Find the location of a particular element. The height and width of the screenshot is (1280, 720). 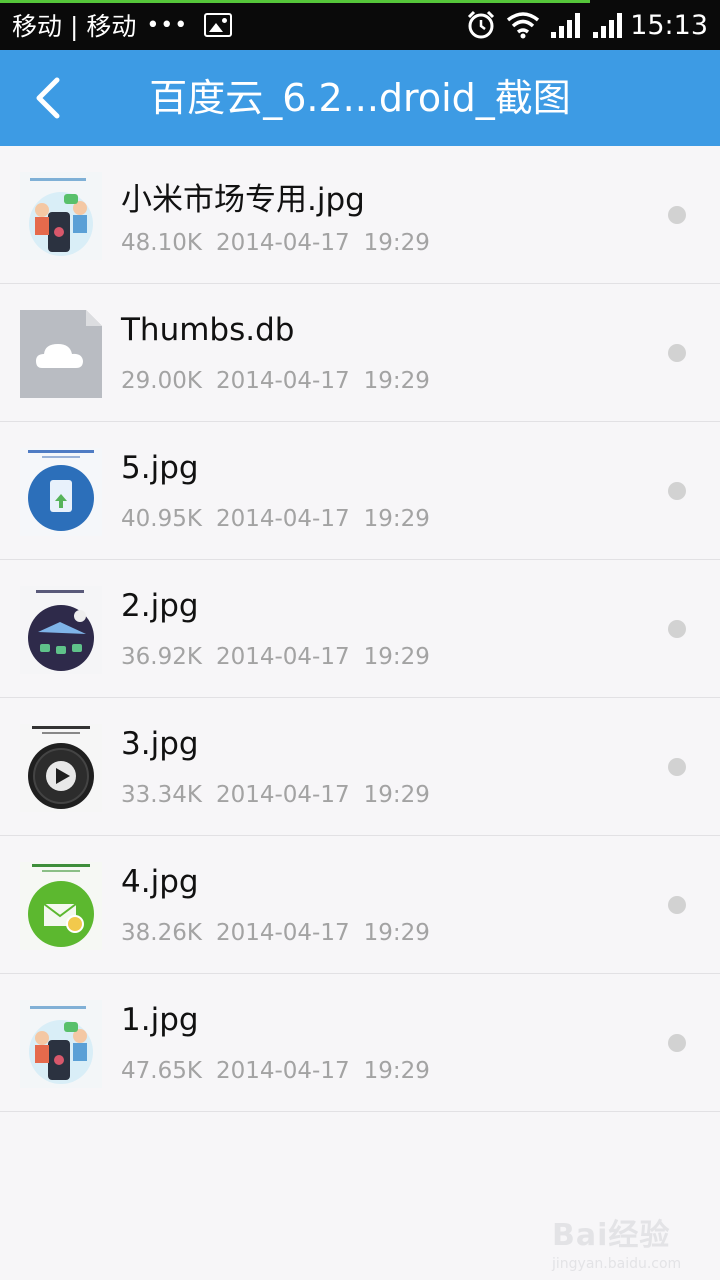

signal-icon is located at coordinates (566, 25).